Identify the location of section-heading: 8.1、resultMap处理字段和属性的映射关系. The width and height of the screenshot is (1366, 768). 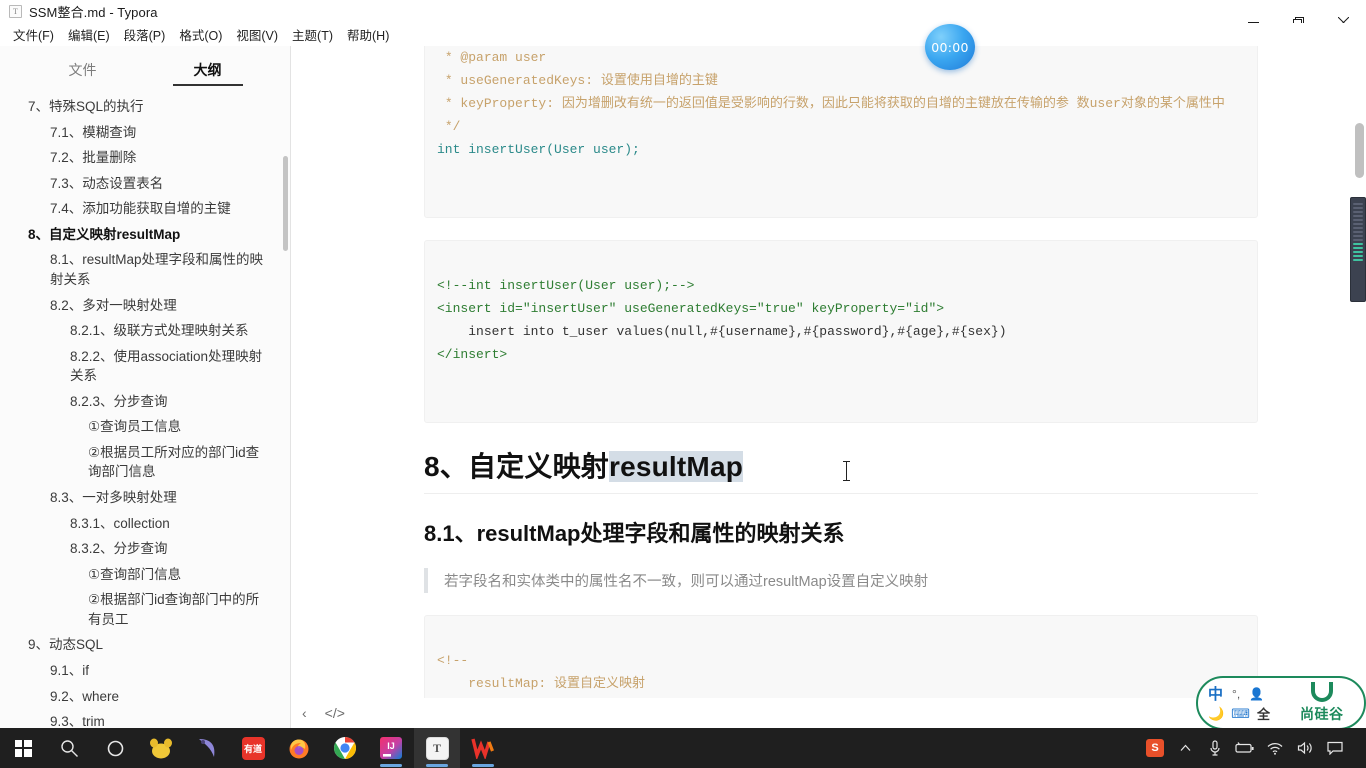
(841, 532).